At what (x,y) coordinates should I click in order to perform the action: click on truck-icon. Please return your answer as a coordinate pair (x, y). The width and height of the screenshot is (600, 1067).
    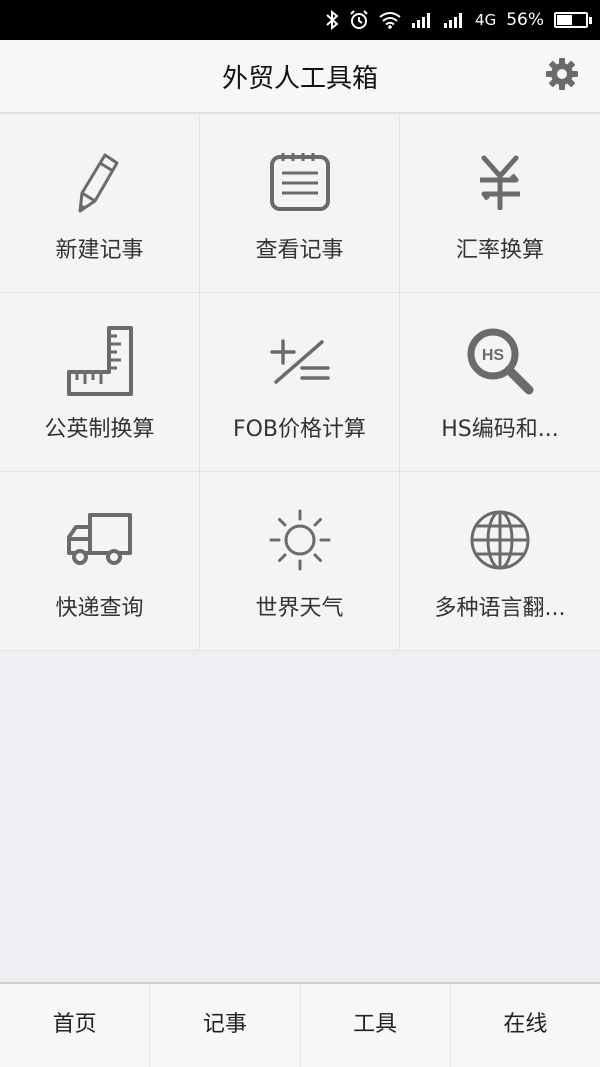
    Looking at the image, I should click on (100, 540).